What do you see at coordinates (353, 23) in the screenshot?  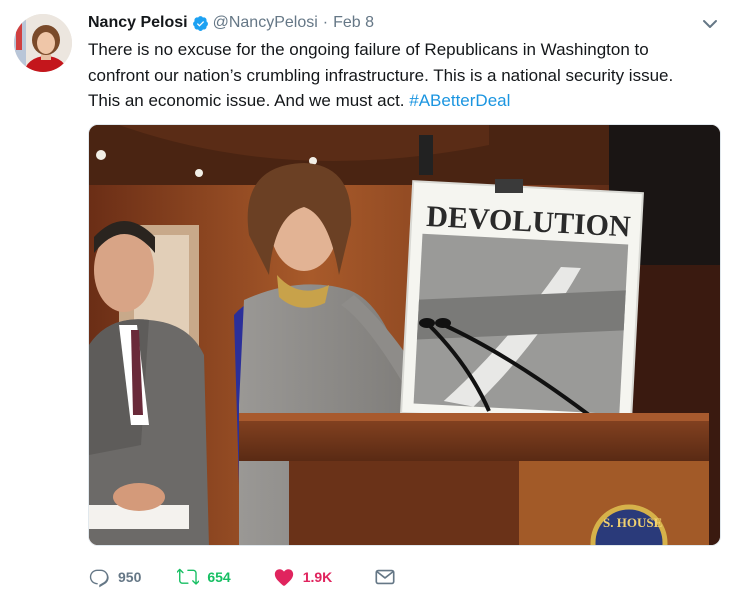 I see `tweet-timestamp: Feb 8` at bounding box center [353, 23].